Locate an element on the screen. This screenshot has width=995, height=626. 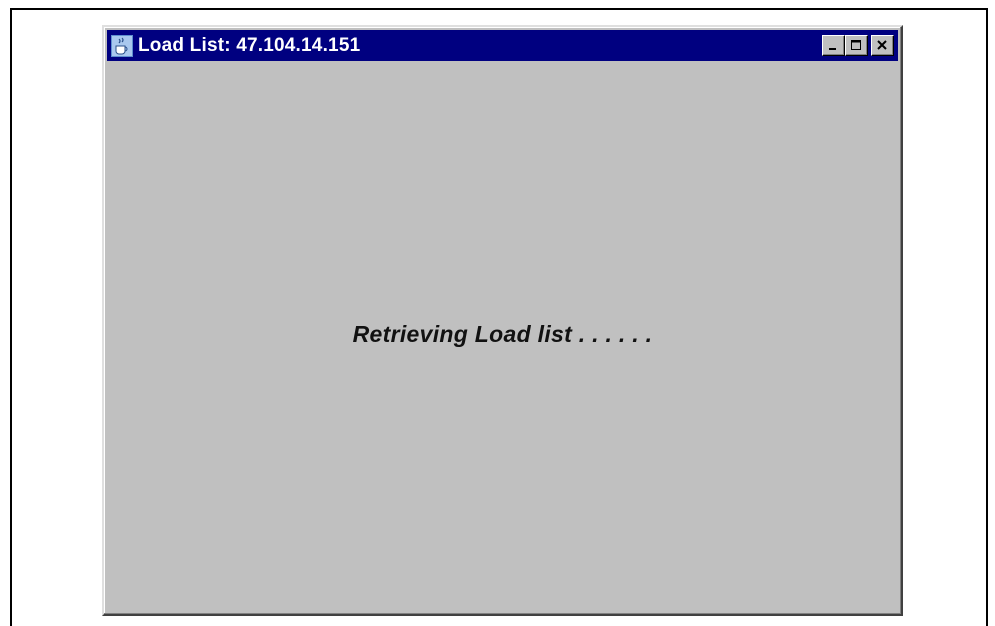
maximize-icon is located at coordinates (856, 45).